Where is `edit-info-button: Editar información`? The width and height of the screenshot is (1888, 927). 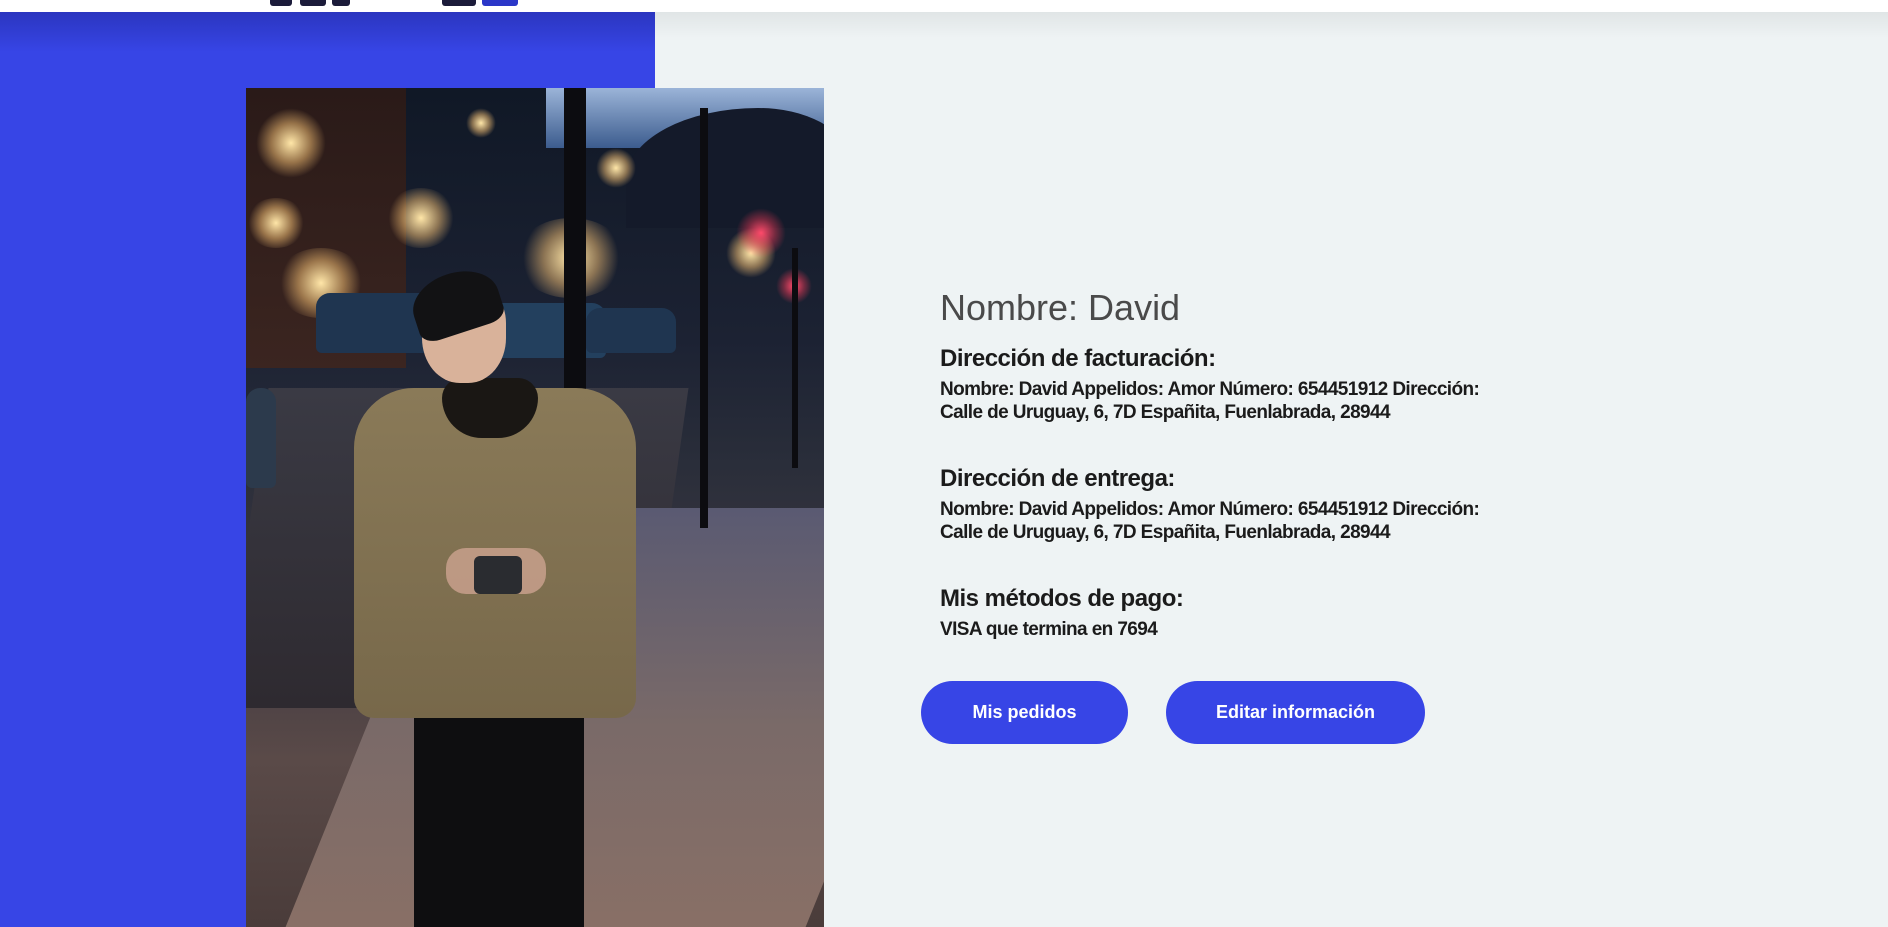
edit-info-button: Editar información is located at coordinates (1295, 712).